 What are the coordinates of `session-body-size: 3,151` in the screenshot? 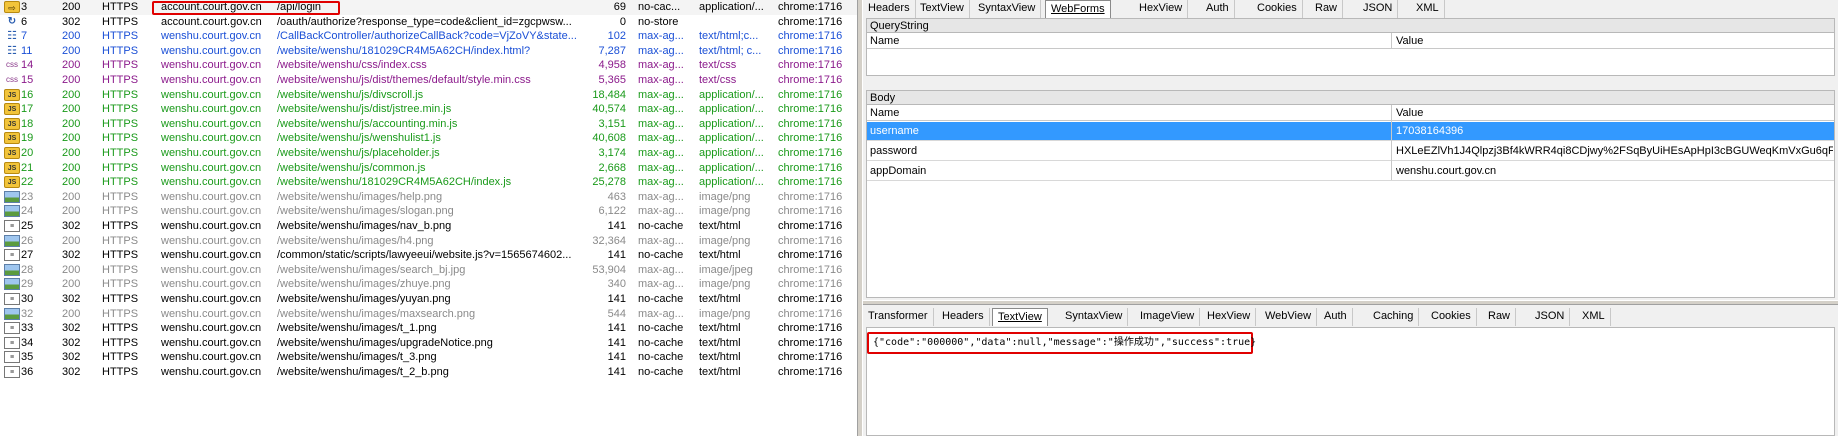 It's located at (612, 123).